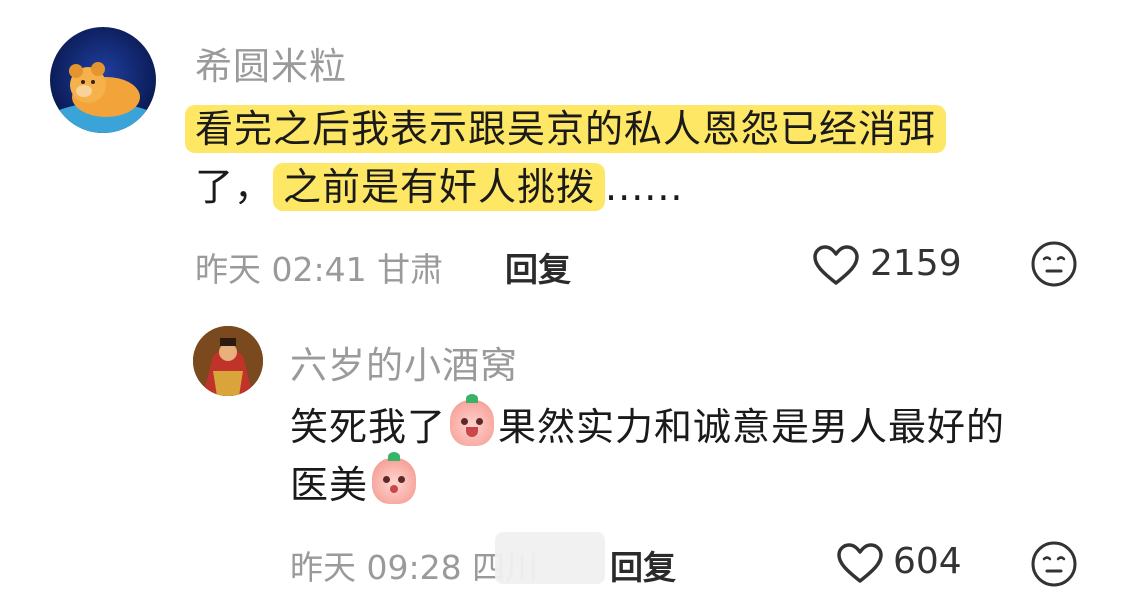 The height and width of the screenshot is (604, 1125). I want to click on like-count: 604, so click(927, 561).